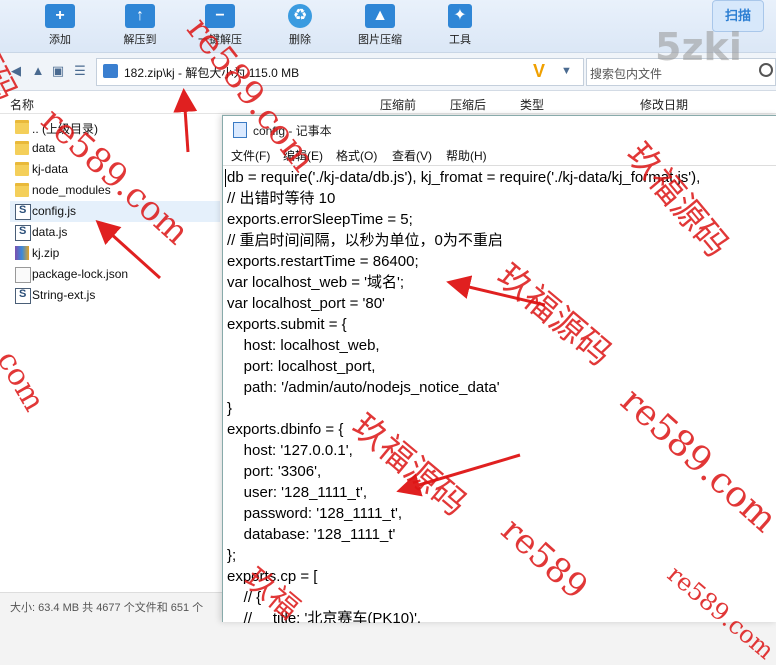 This screenshot has height=665, width=776. I want to click on code-line: path: '/admin/auto/nodejs_notice_data', so click(363, 387).